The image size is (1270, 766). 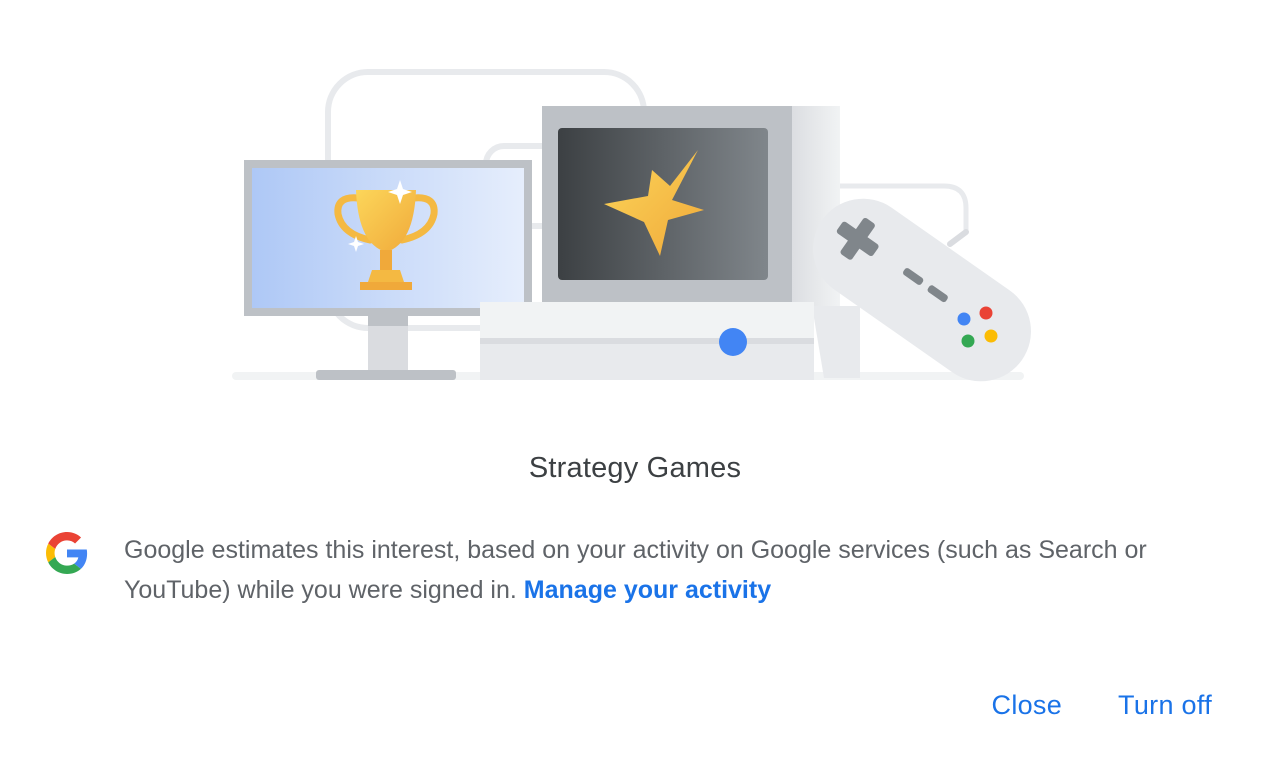 I want to click on retro-monitor-icon, so click(x=667, y=204).